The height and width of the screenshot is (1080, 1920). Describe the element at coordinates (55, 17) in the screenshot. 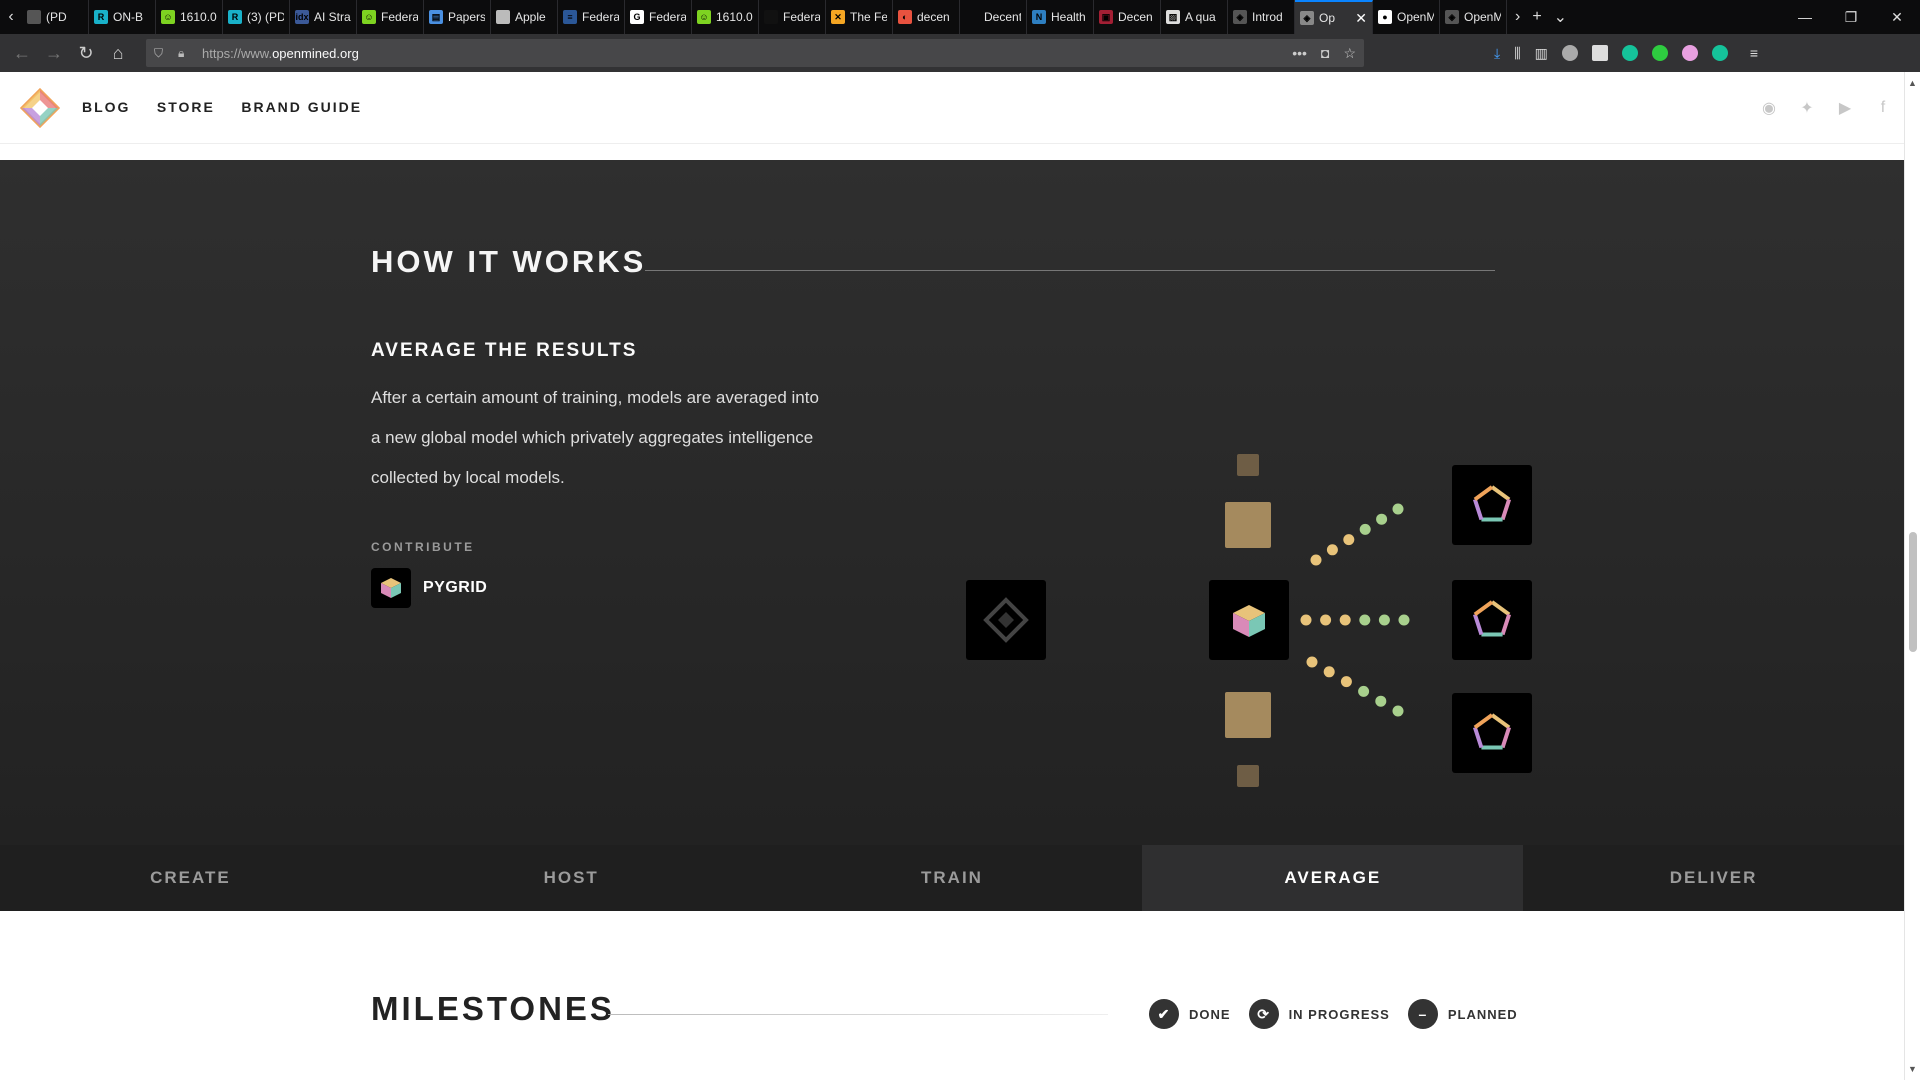

I see `browser-tab: (PD` at that location.